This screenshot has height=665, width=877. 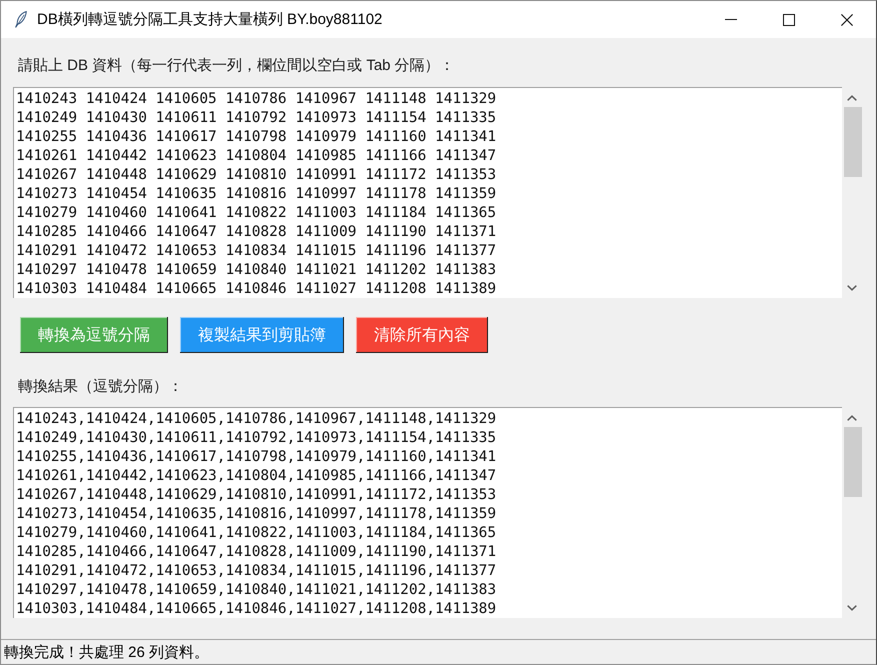 What do you see at coordinates (107, 652) in the screenshot?
I see `status-text: 轉換完成！共處理 26 列資料。` at bounding box center [107, 652].